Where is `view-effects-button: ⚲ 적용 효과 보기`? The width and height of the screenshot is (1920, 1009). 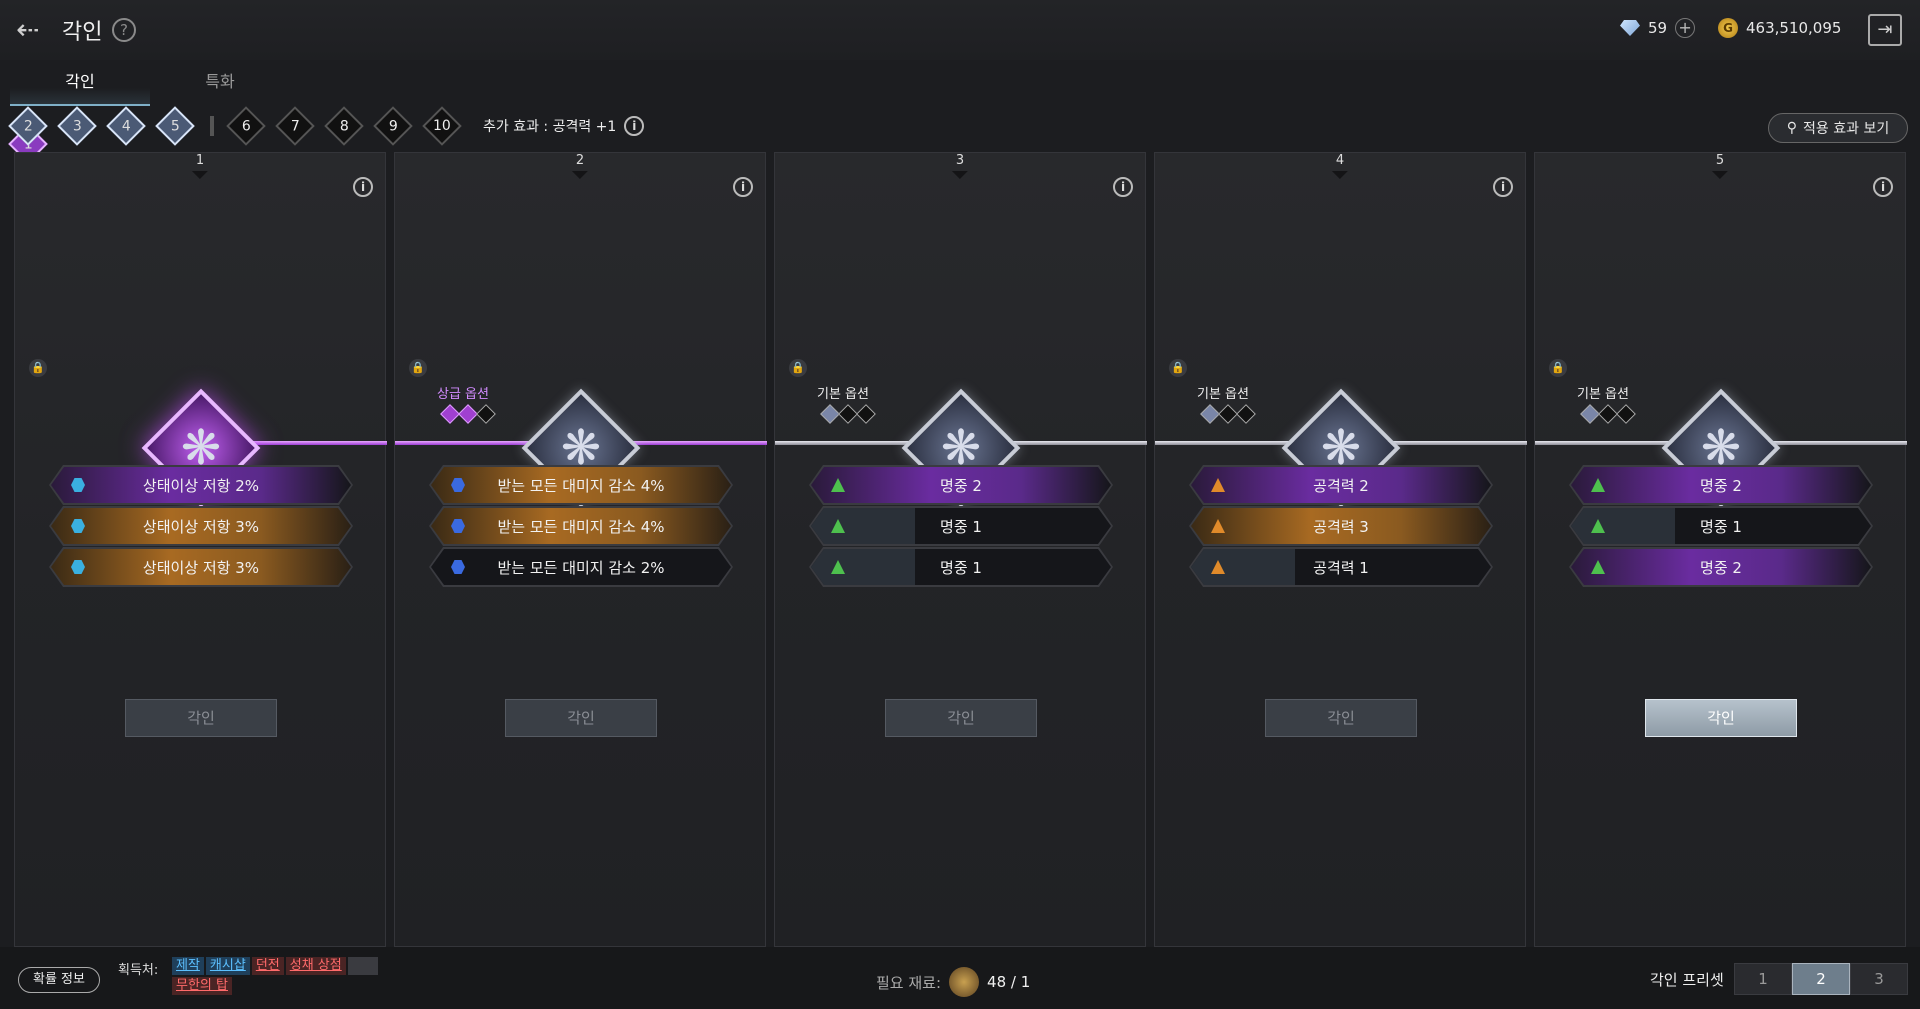
view-effects-button: ⚲ 적용 효과 보기 is located at coordinates (1838, 128).